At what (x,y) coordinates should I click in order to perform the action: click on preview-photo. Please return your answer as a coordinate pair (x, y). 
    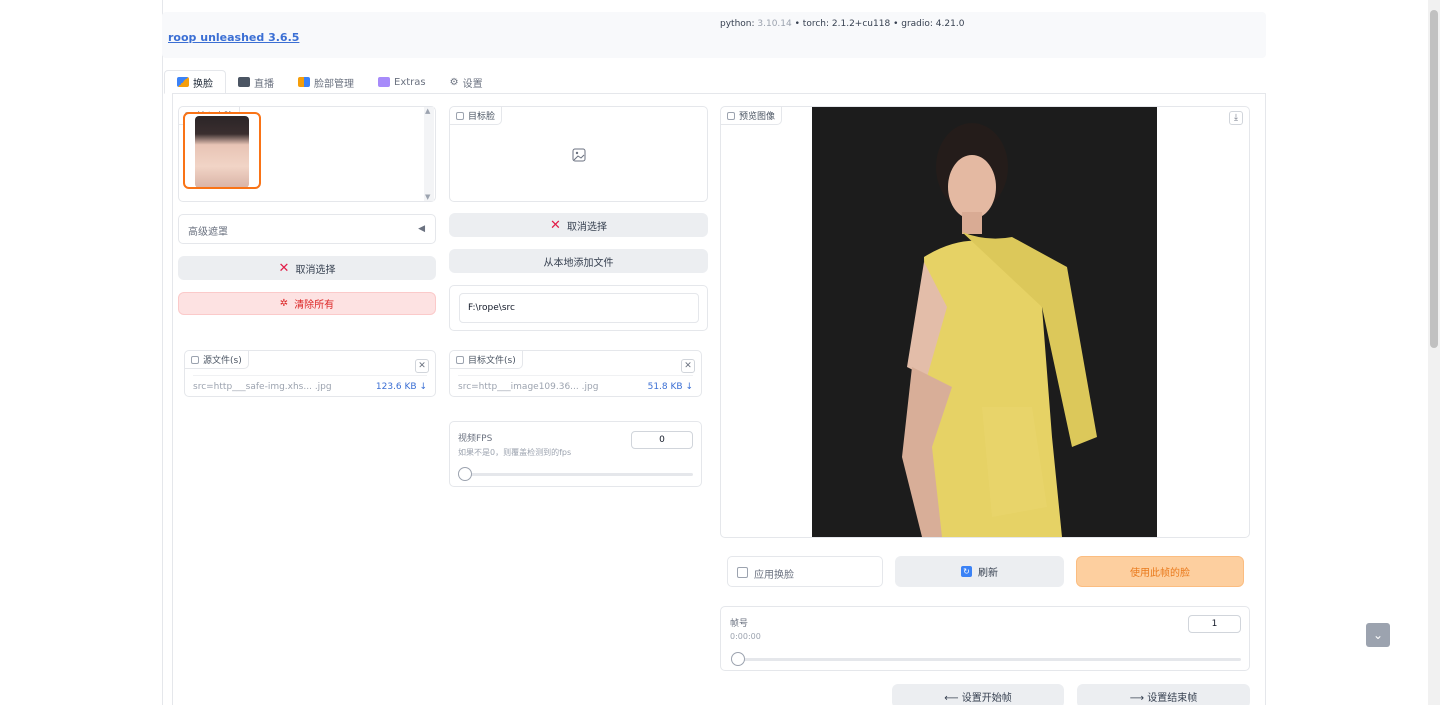
    Looking at the image, I should click on (984, 322).